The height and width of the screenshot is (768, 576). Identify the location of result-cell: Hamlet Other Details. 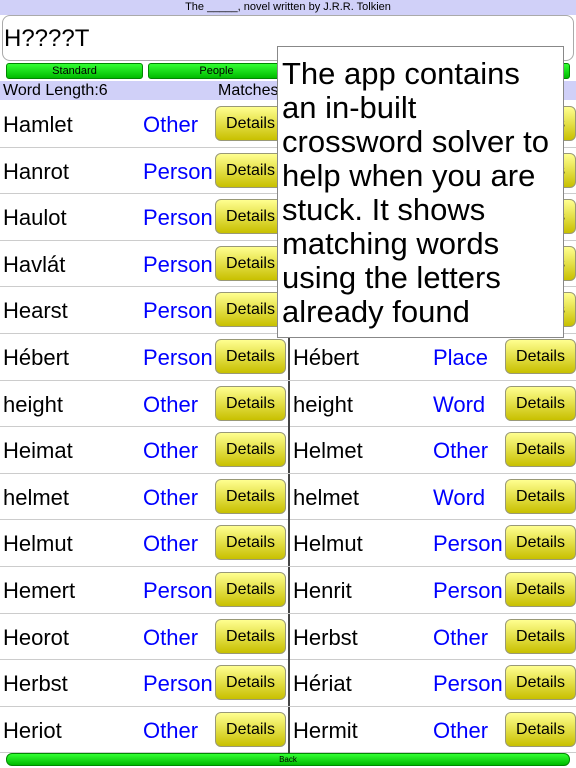
(144, 124).